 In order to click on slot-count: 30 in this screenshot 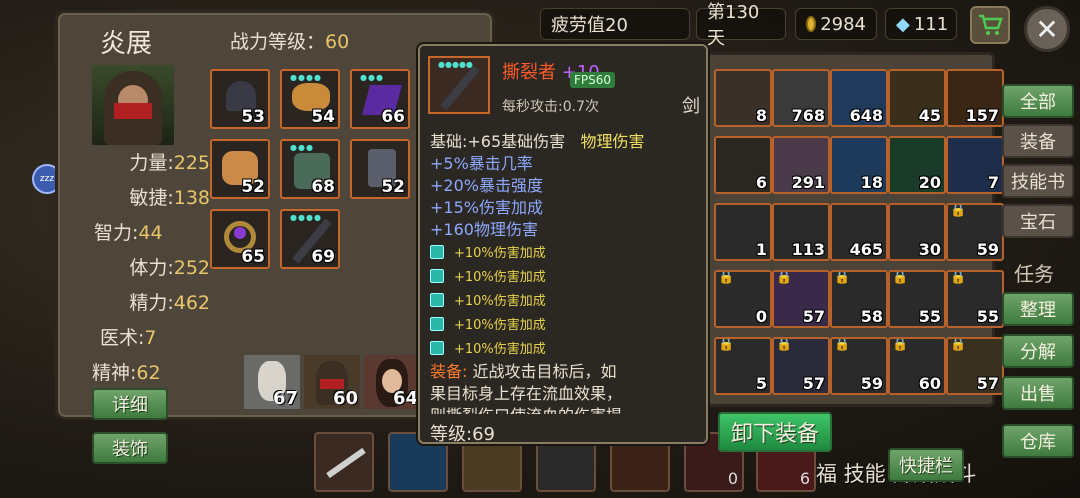, I will do `click(929, 249)`.